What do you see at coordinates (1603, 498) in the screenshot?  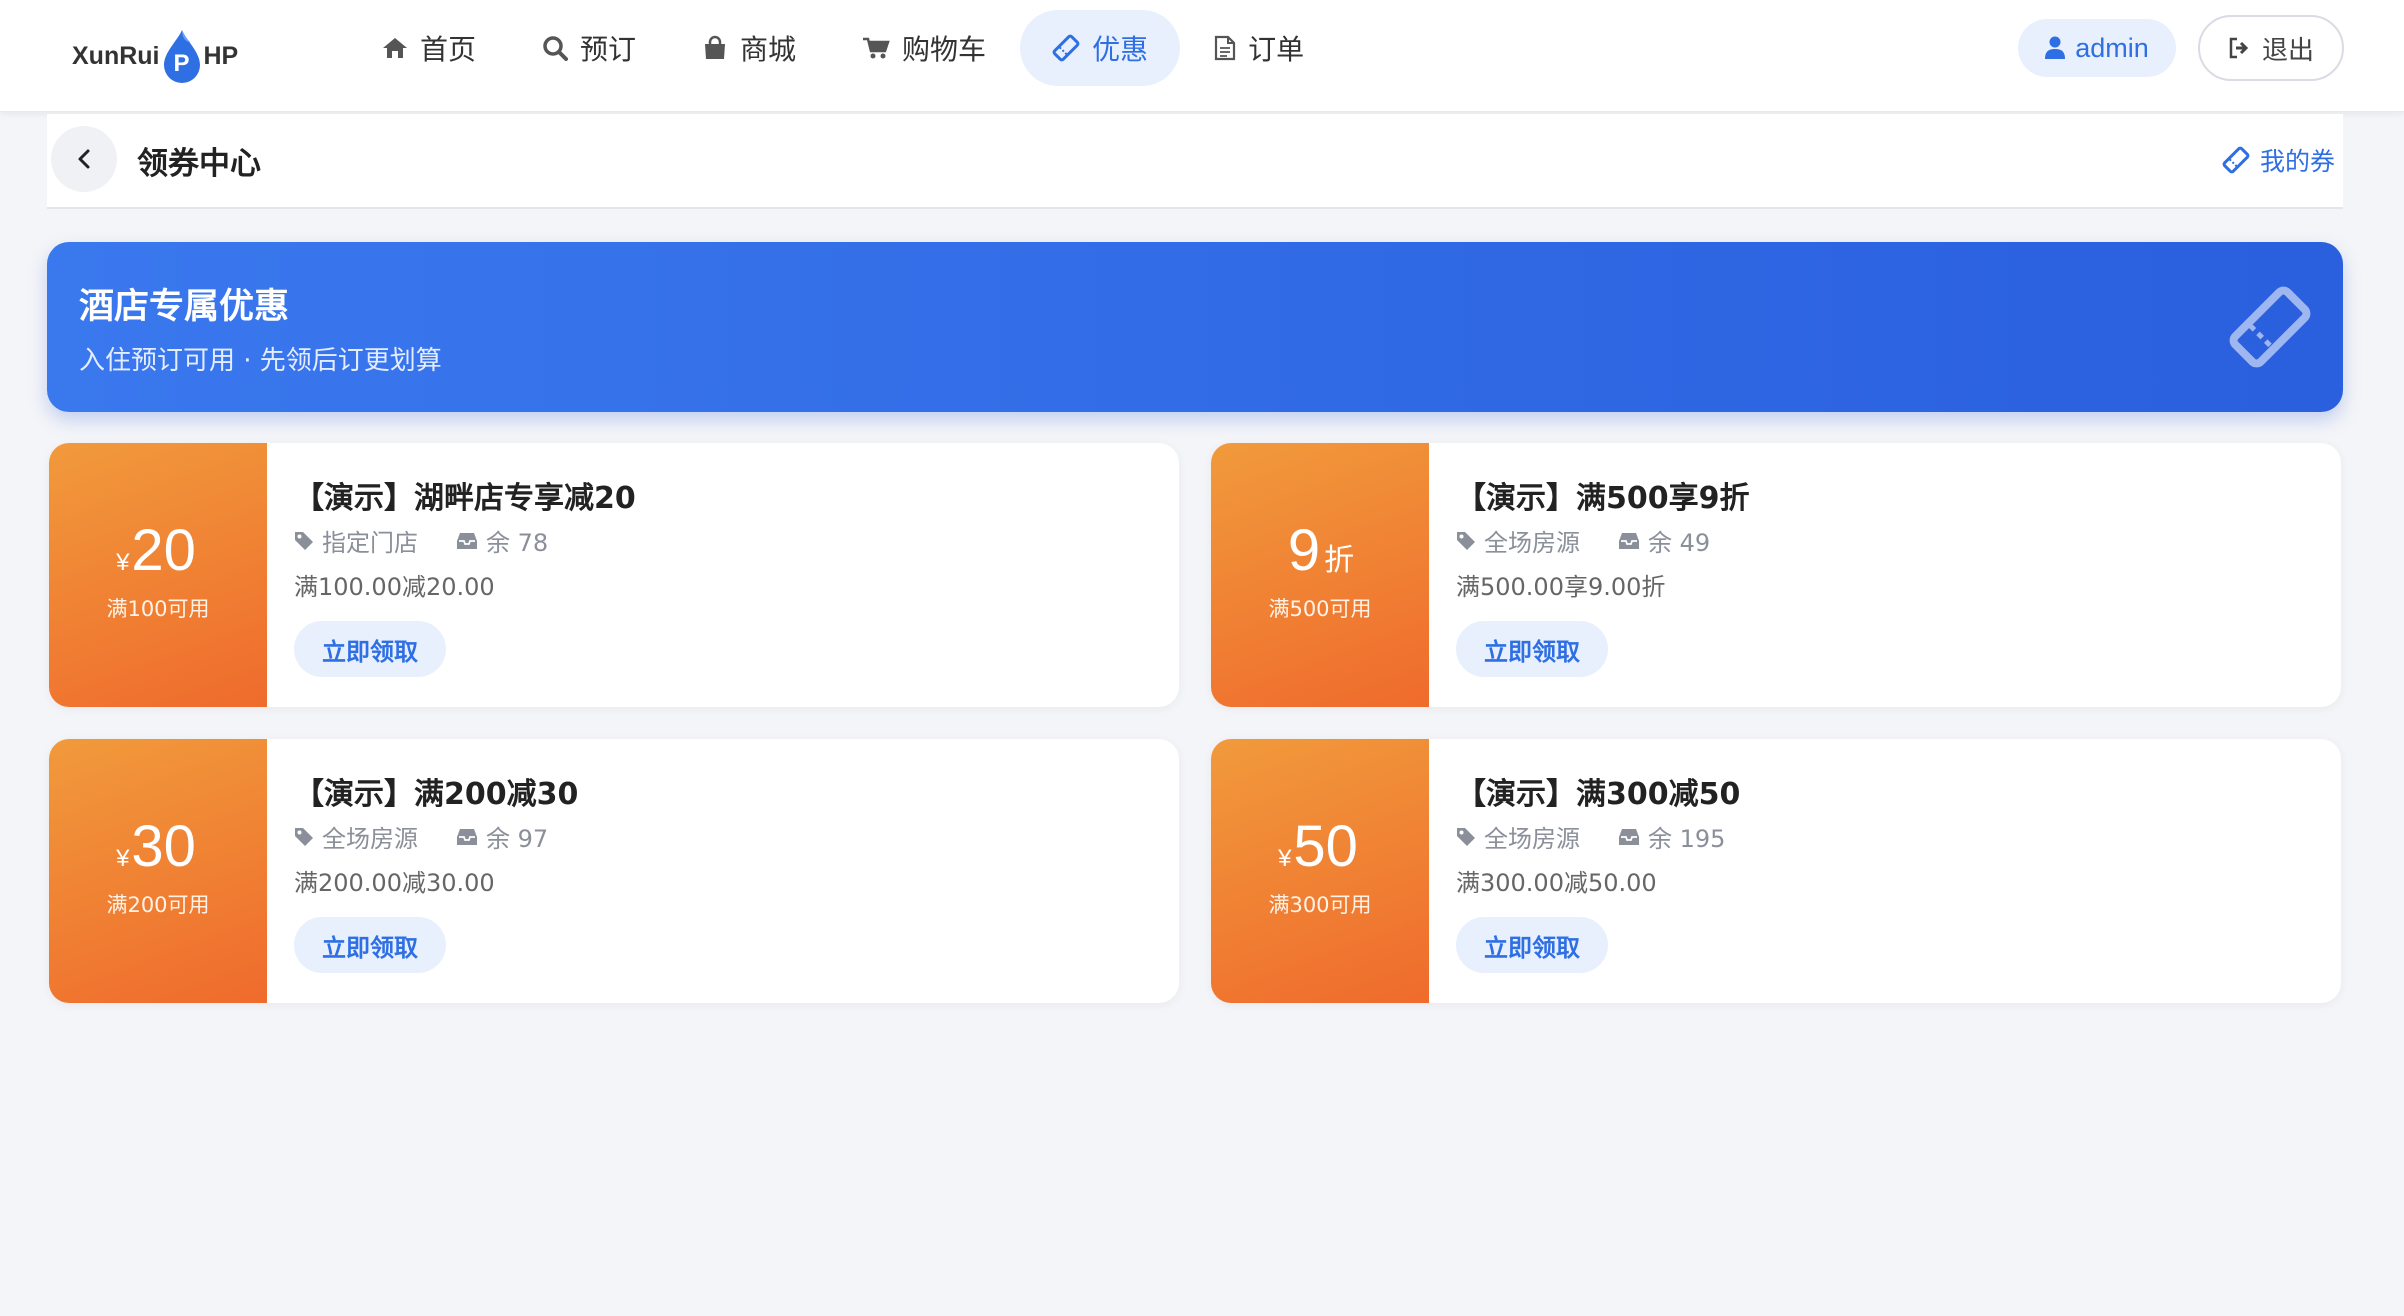 I see `coupon-name: 【演示】满500享9折` at bounding box center [1603, 498].